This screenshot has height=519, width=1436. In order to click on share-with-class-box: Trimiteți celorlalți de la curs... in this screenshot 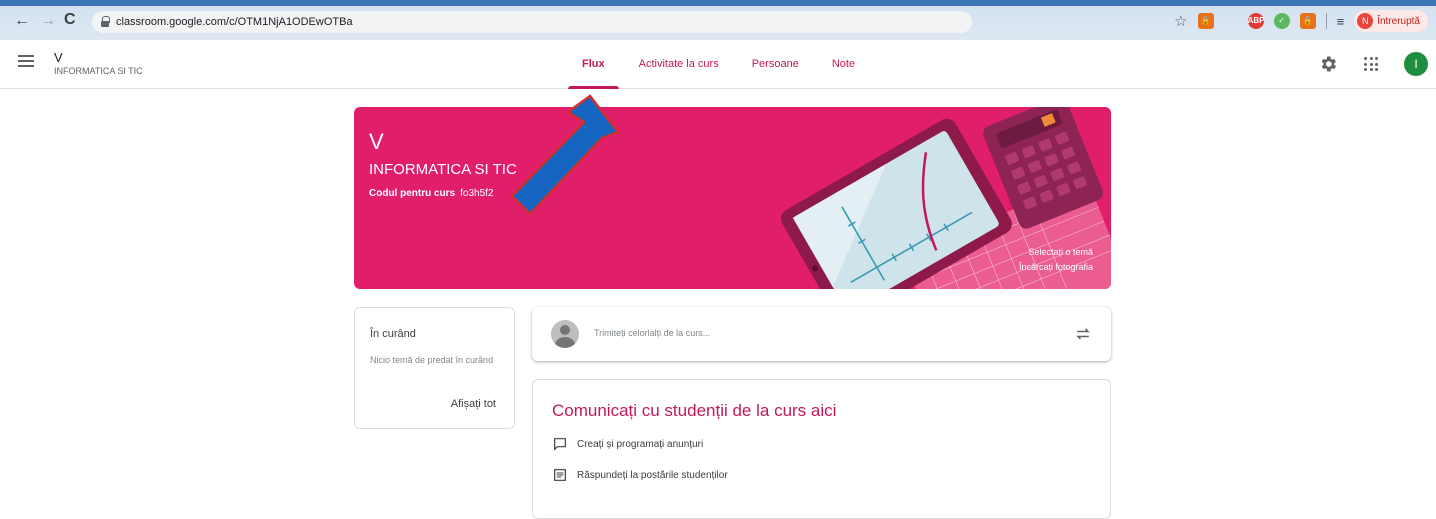, I will do `click(821, 334)`.